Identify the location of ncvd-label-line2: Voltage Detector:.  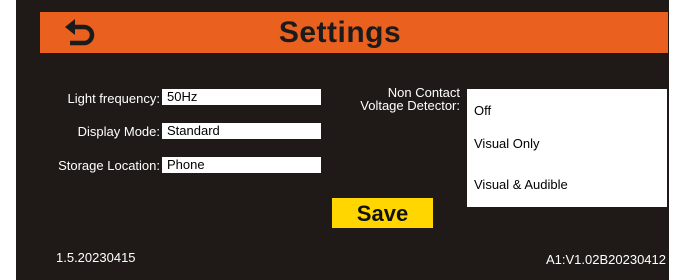
(410, 105).